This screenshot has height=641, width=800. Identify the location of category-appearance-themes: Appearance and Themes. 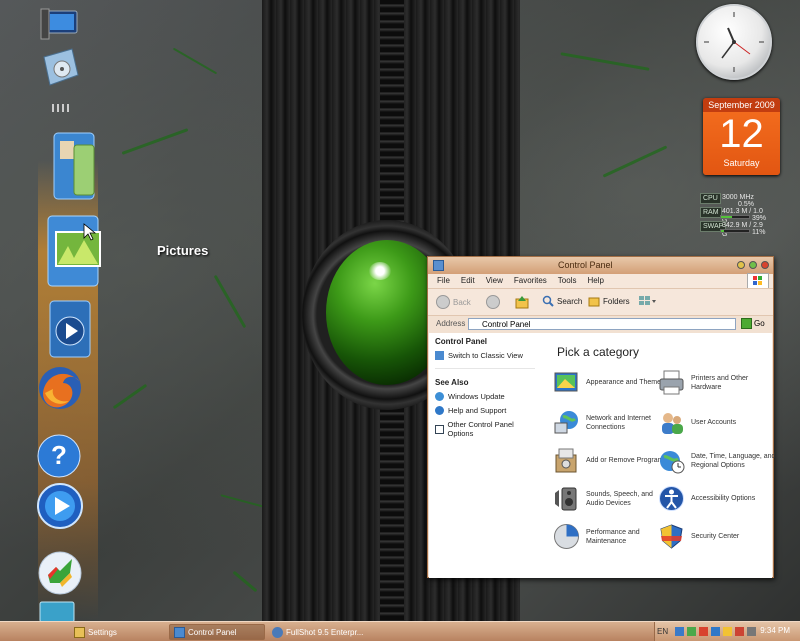
(612, 382).